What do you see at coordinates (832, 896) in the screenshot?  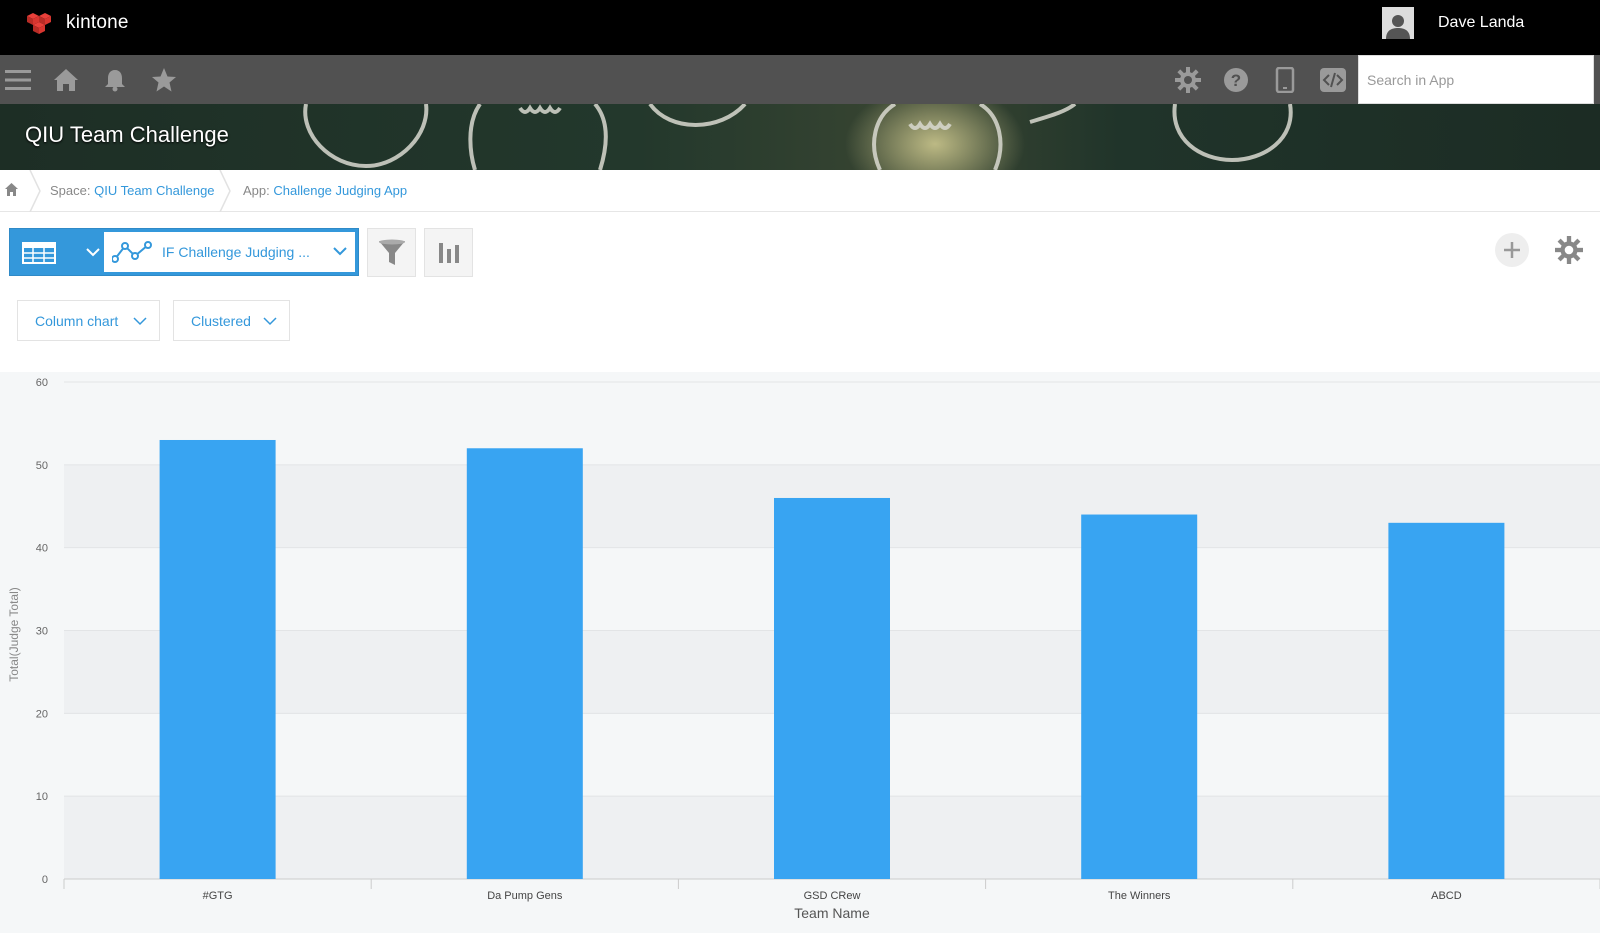 I see `x-tick-label: GSD CRew` at bounding box center [832, 896].